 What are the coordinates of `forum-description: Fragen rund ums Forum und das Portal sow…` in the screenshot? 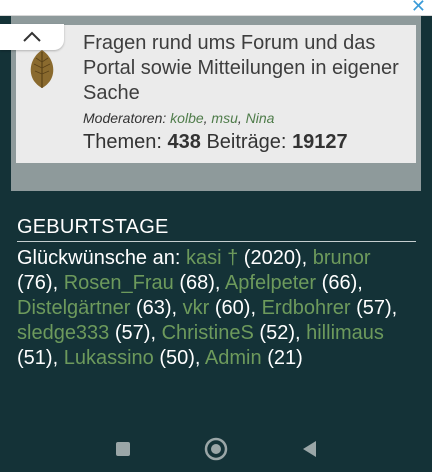 It's located at (241, 68).